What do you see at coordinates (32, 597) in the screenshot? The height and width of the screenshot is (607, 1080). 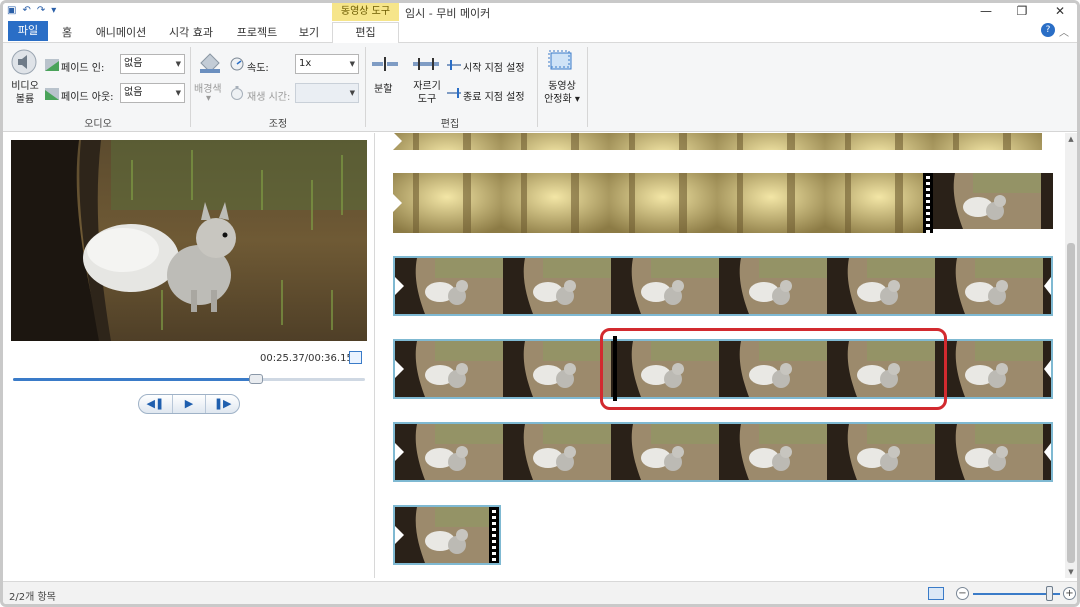 I see `item-count: 2/2개 항목` at bounding box center [32, 597].